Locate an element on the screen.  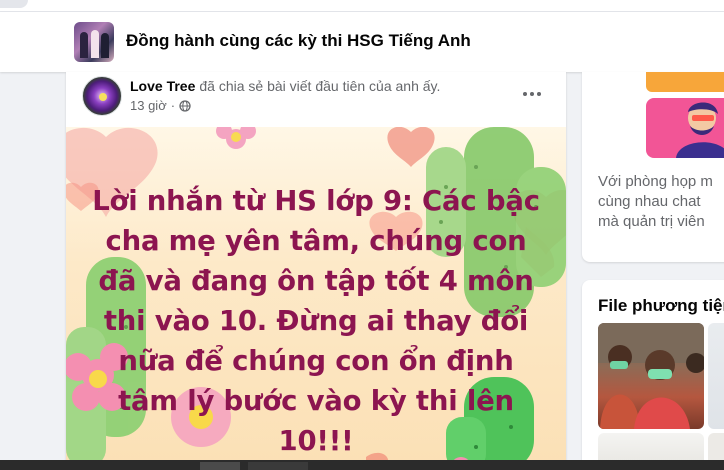
more-options-icon is located at coordinates (532, 94).